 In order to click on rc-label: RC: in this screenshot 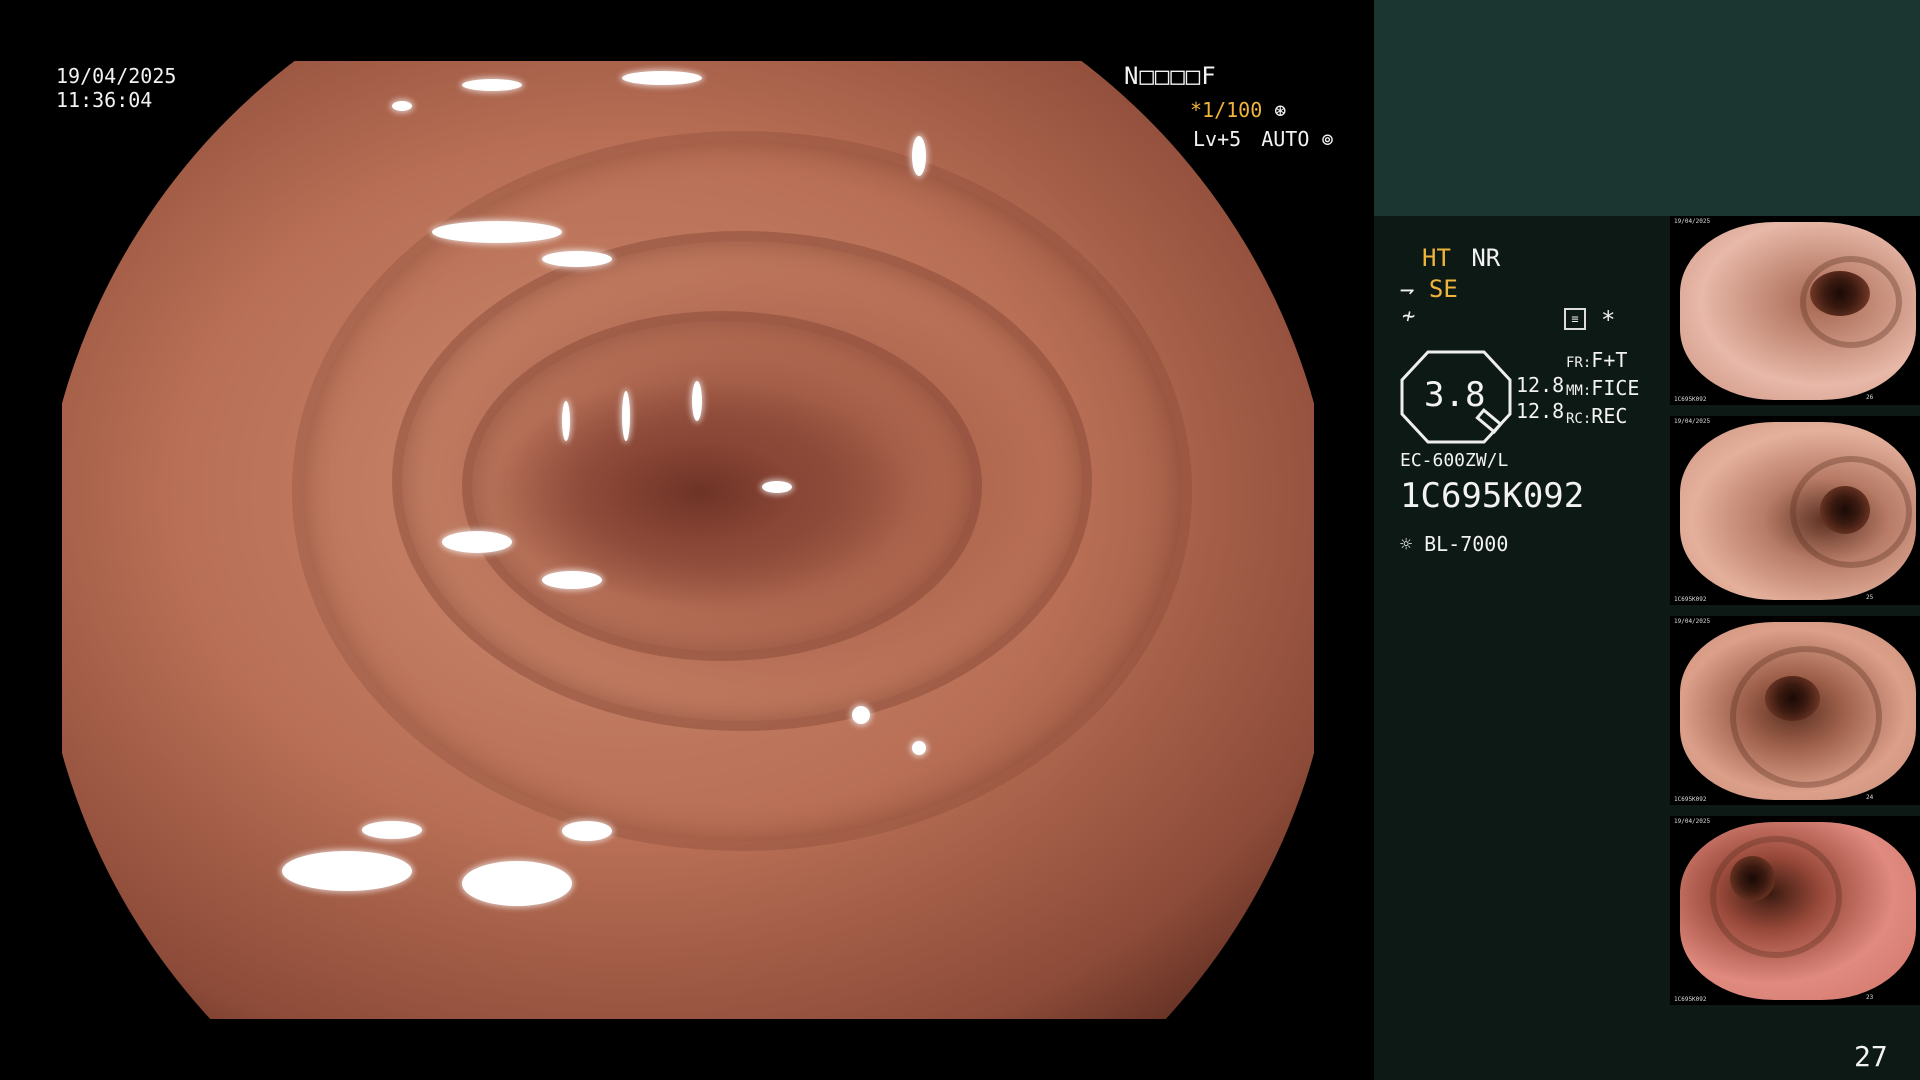, I will do `click(1579, 419)`.